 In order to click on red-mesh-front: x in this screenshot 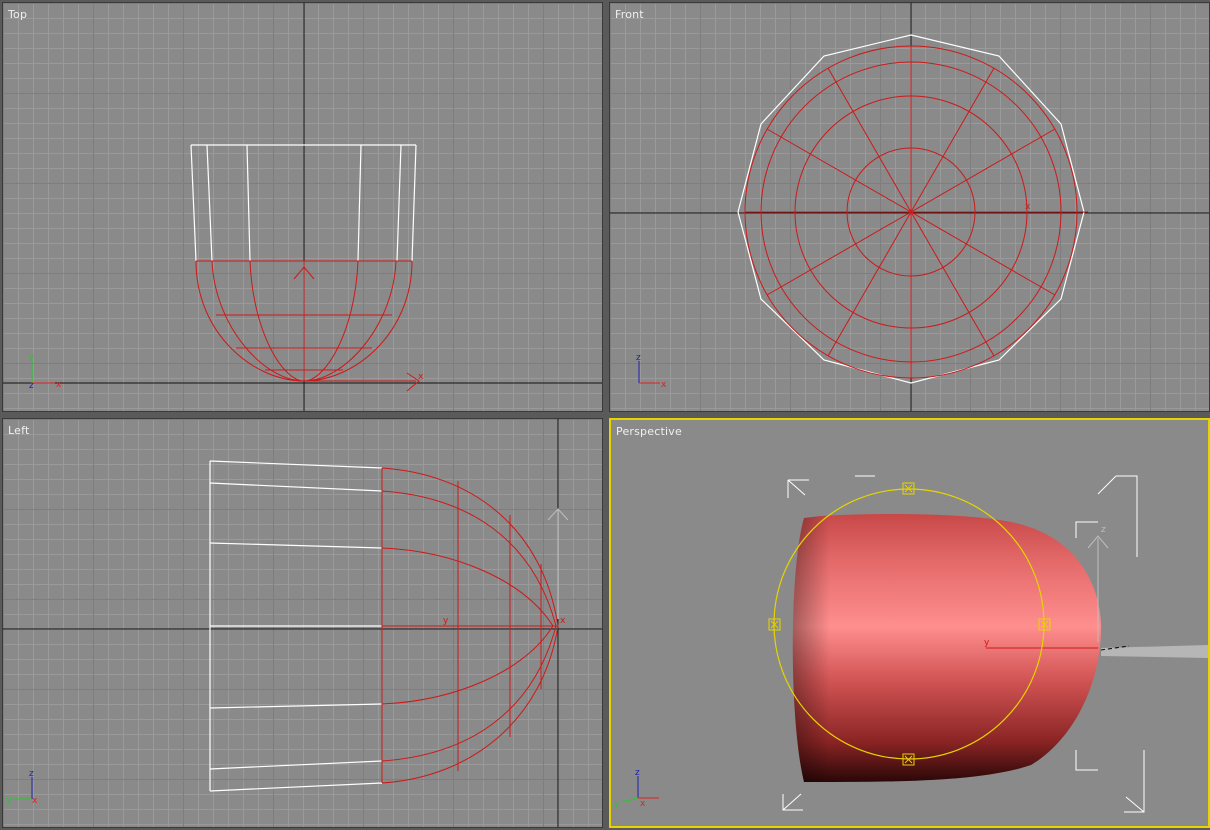, I will do `click(916, 212)`.